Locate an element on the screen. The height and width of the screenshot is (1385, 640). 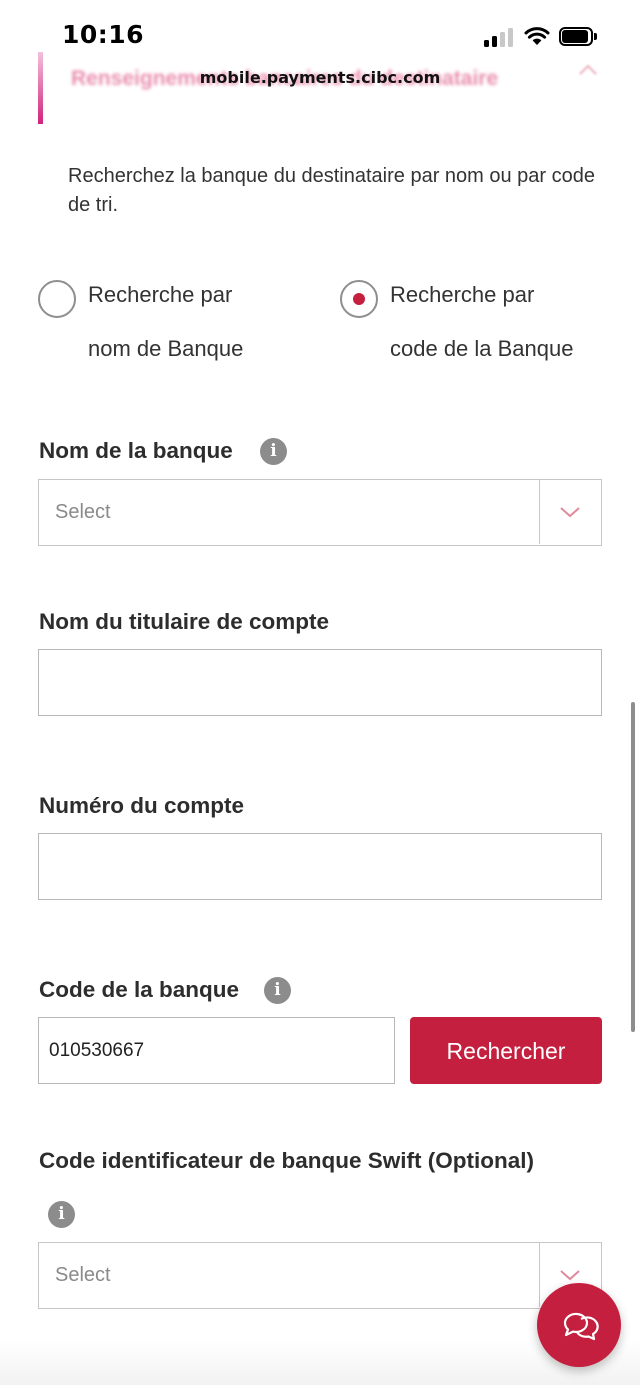
chat-icon is located at coordinates (581, 1326).